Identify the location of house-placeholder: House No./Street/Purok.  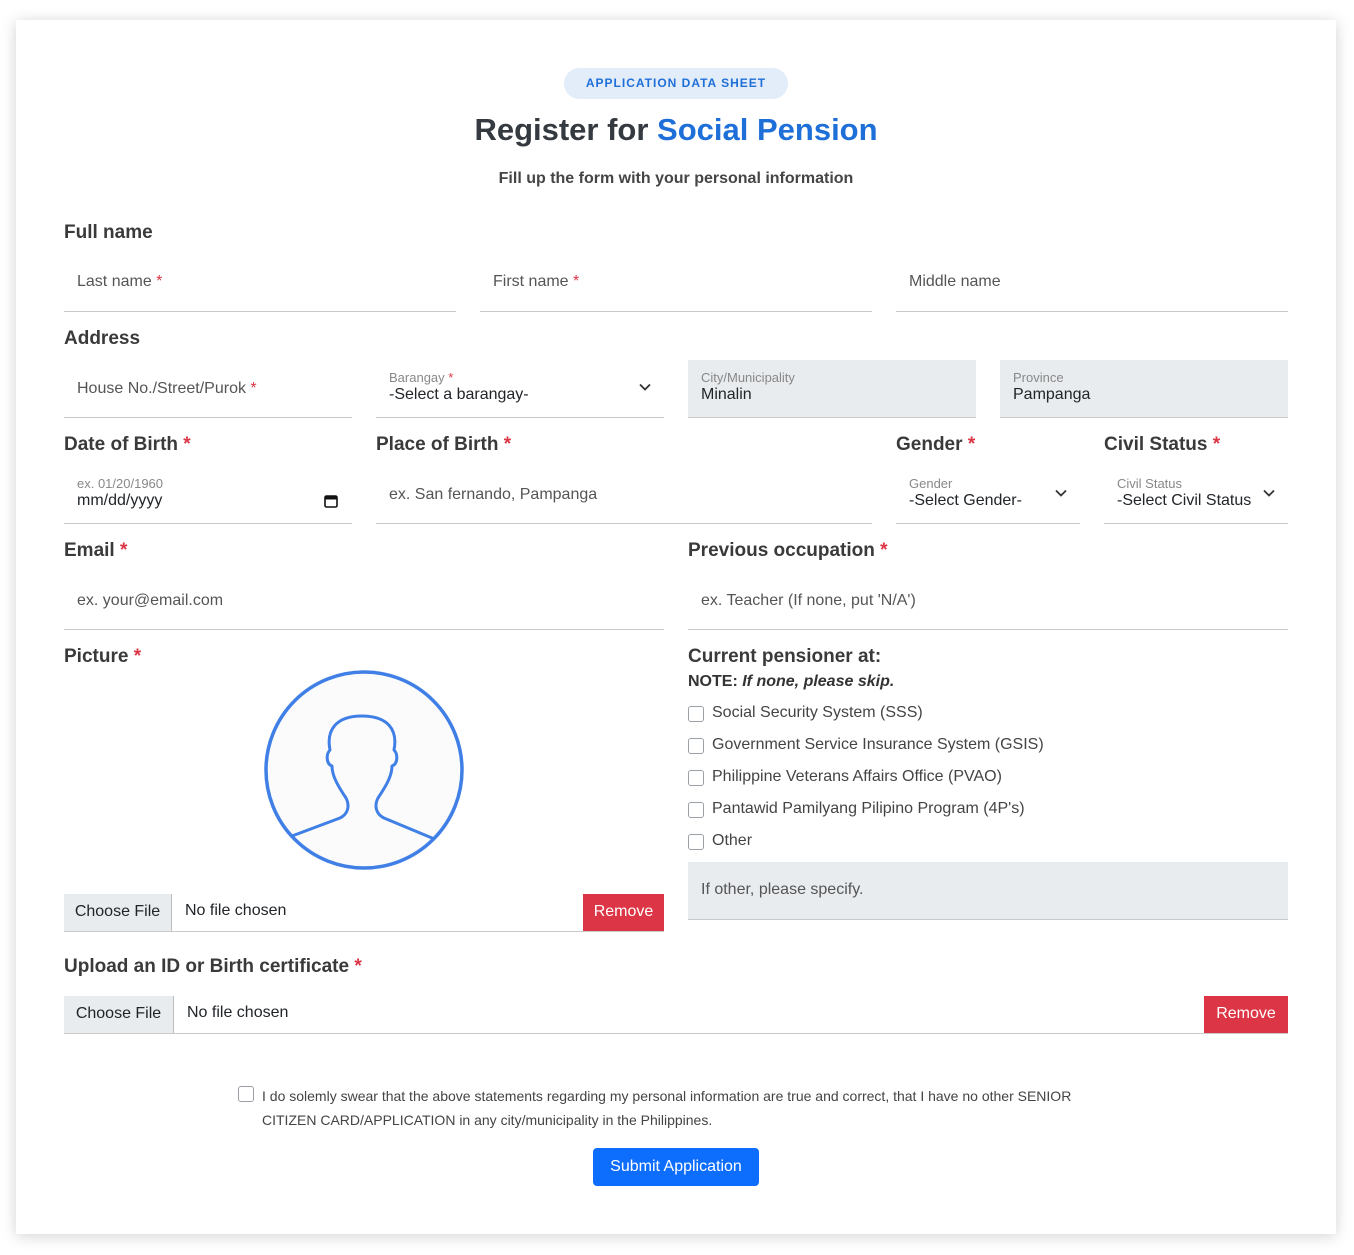
(161, 388).